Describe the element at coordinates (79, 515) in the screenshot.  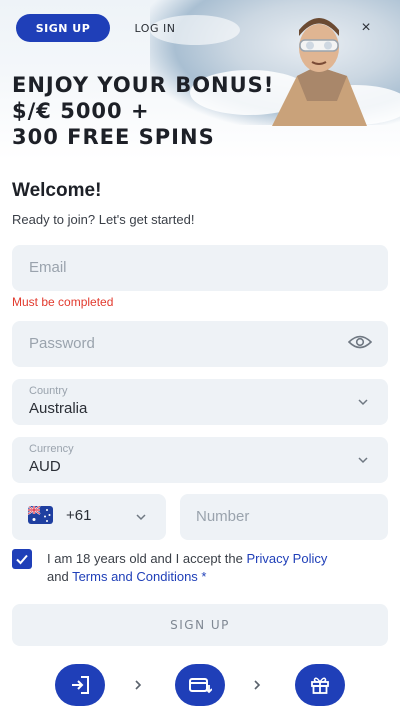
I see `dial-code: +61` at that location.